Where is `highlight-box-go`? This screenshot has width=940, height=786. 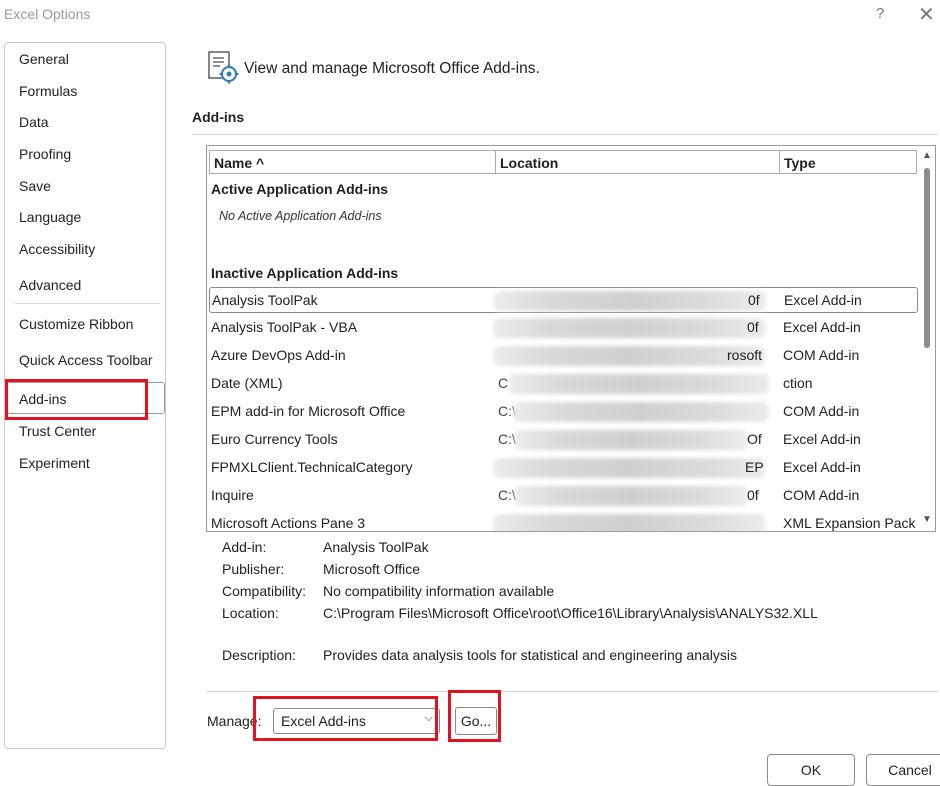 highlight-box-go is located at coordinates (474, 716).